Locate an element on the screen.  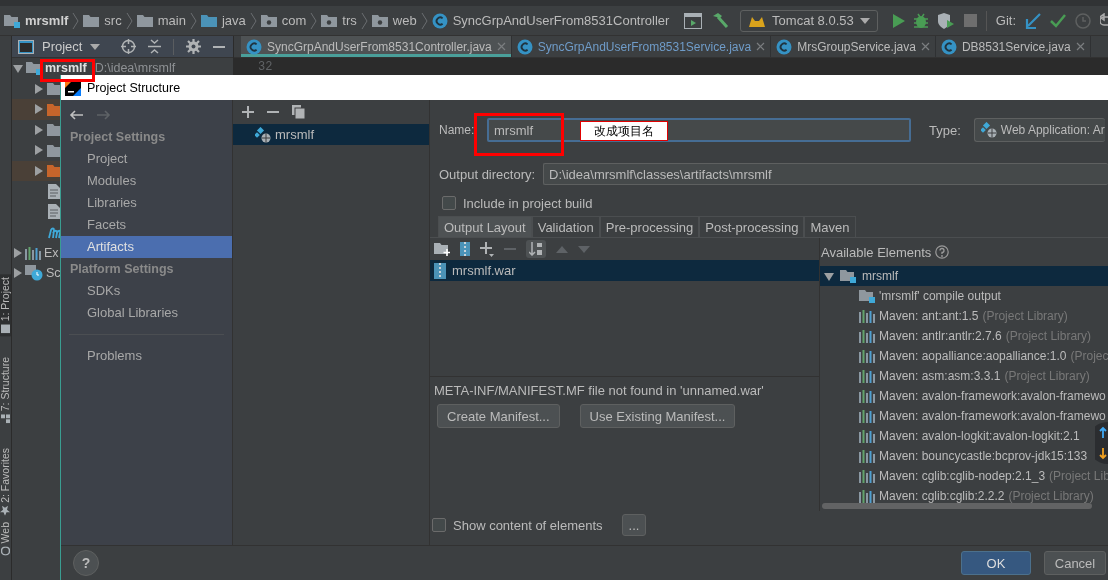
tree-item-label: Maven: aopalliance:aopalliance:1.0 is located at coordinates (973, 356).